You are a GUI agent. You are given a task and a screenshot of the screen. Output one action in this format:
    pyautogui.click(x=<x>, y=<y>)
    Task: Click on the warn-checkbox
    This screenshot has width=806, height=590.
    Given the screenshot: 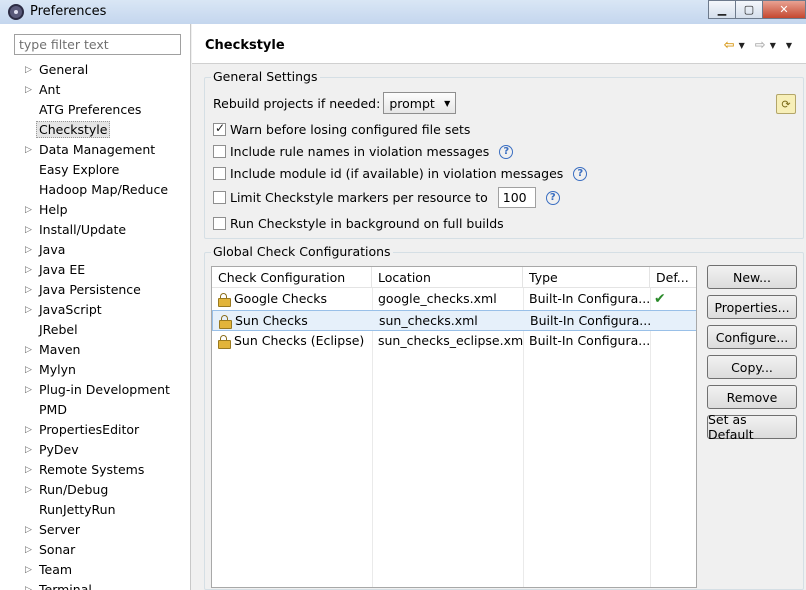 What is the action you would take?
    pyautogui.click(x=219, y=128)
    